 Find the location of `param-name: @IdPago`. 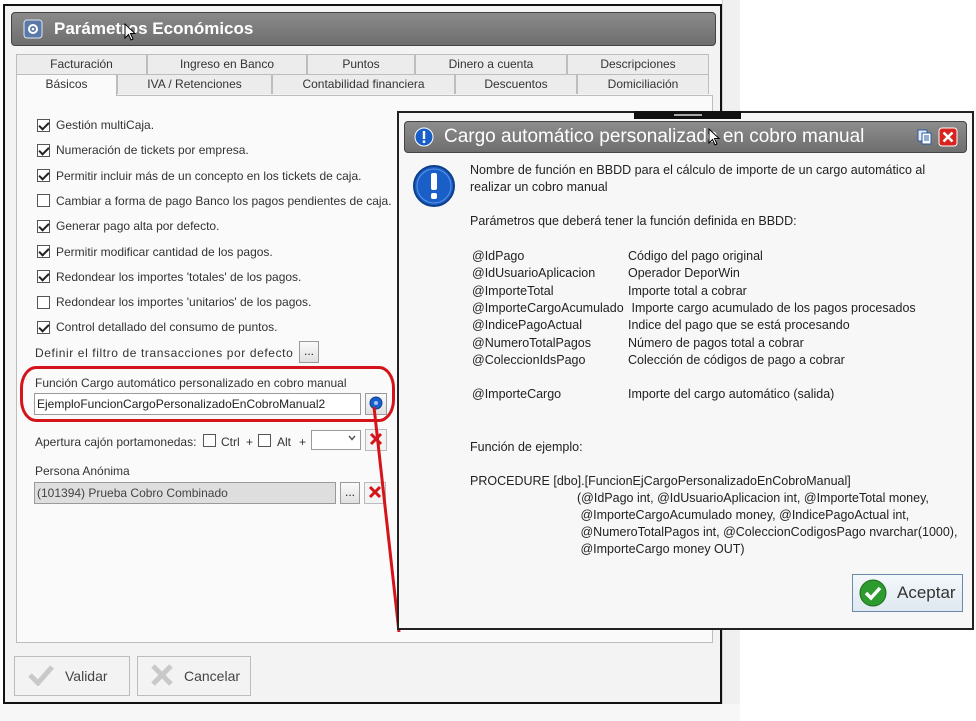

param-name: @IdPago is located at coordinates (498, 256).